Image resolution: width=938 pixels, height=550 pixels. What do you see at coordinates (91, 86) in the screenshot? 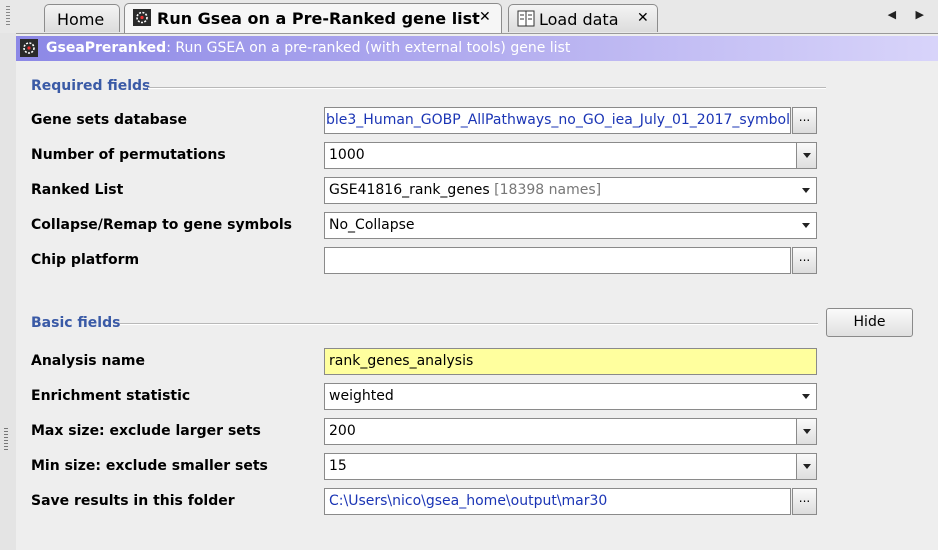
I see `required-fields-title: Required fields` at bounding box center [91, 86].